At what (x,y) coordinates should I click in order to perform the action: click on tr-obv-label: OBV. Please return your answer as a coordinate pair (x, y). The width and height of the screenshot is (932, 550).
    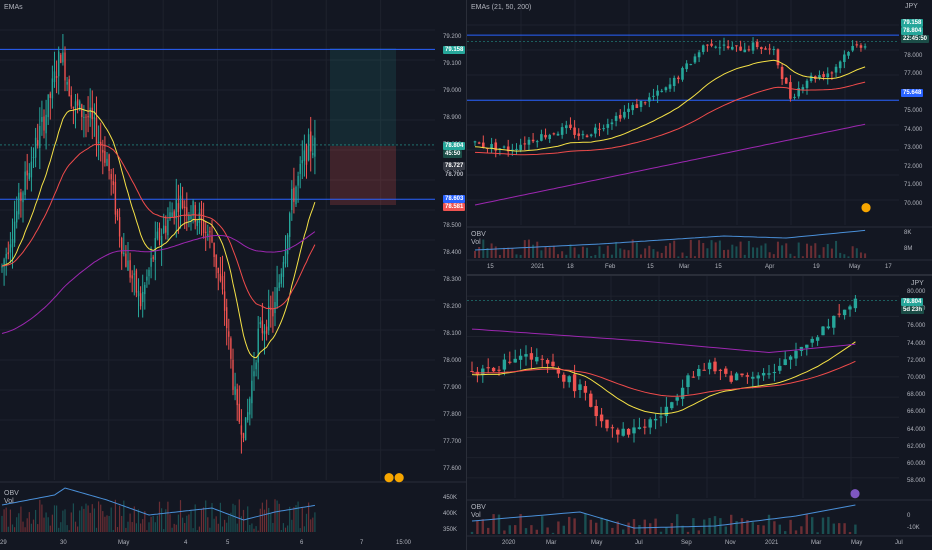
    Looking at the image, I should click on (478, 234).